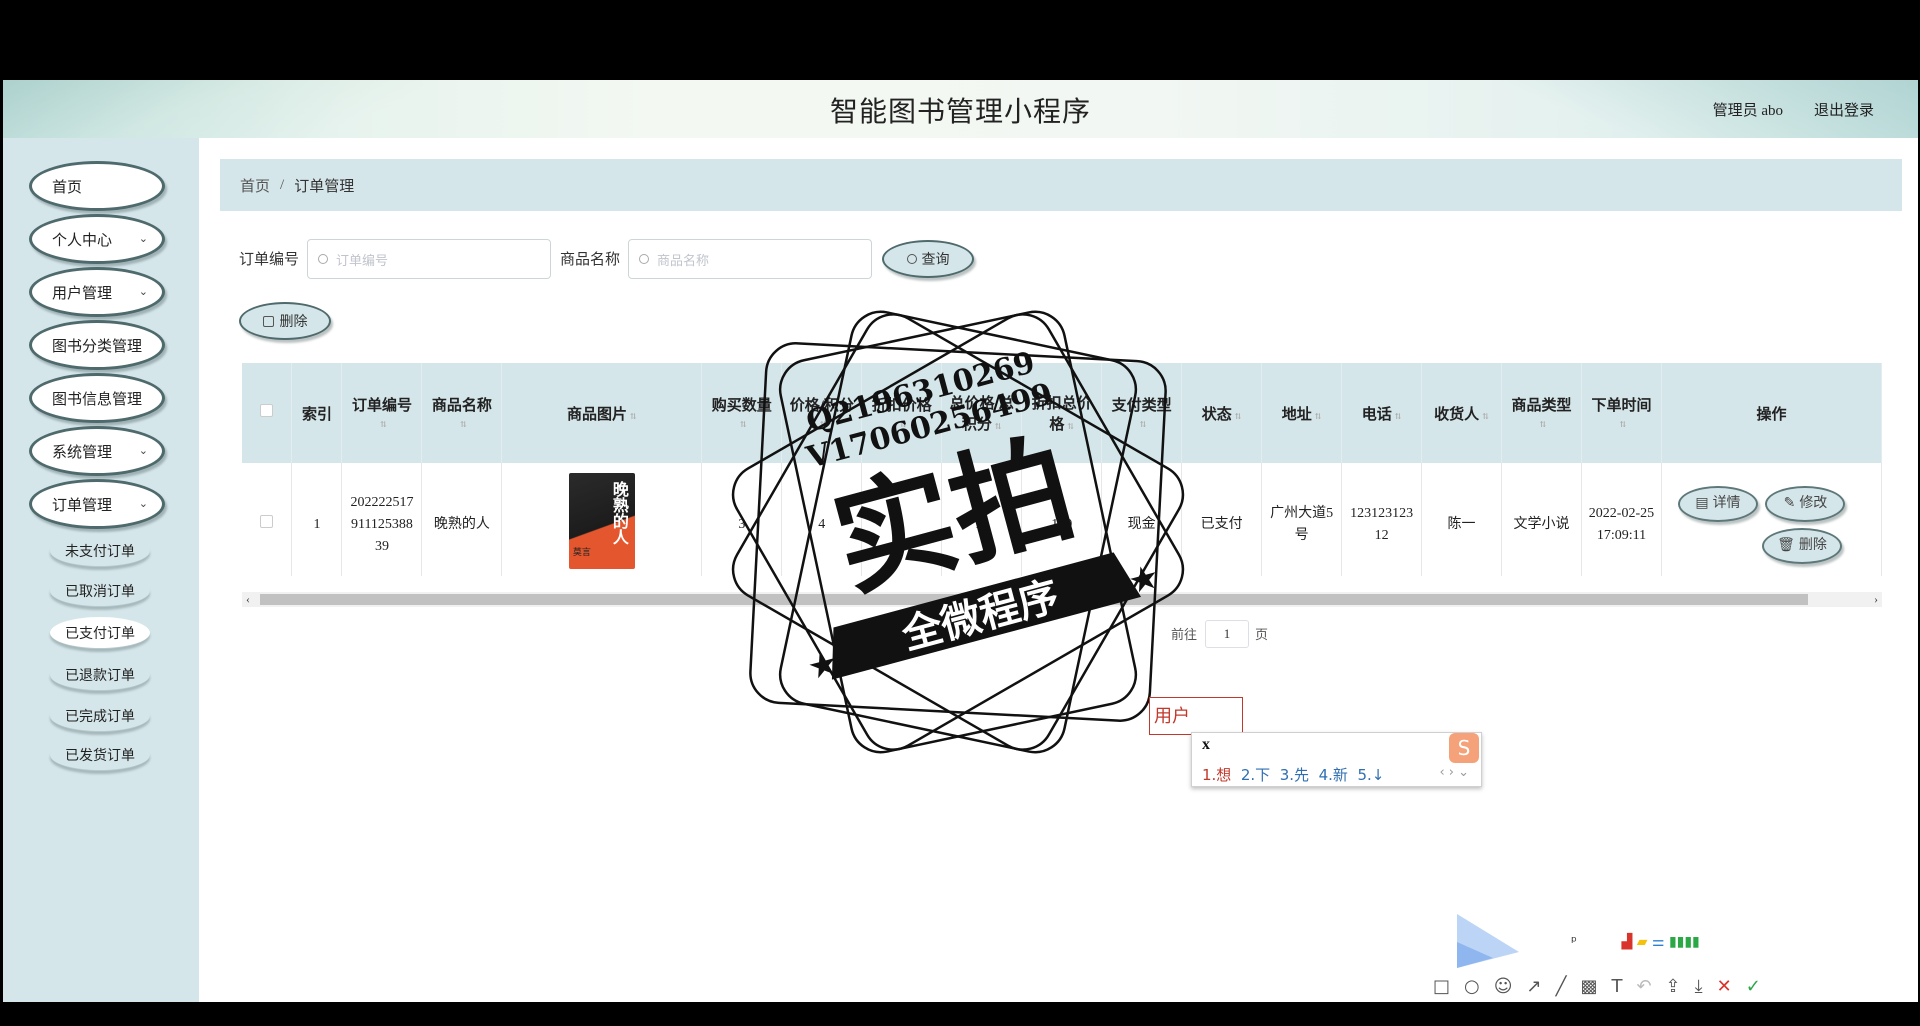  What do you see at coordinates (1623, 986) in the screenshot?
I see `text-tool-icon: T` at bounding box center [1623, 986].